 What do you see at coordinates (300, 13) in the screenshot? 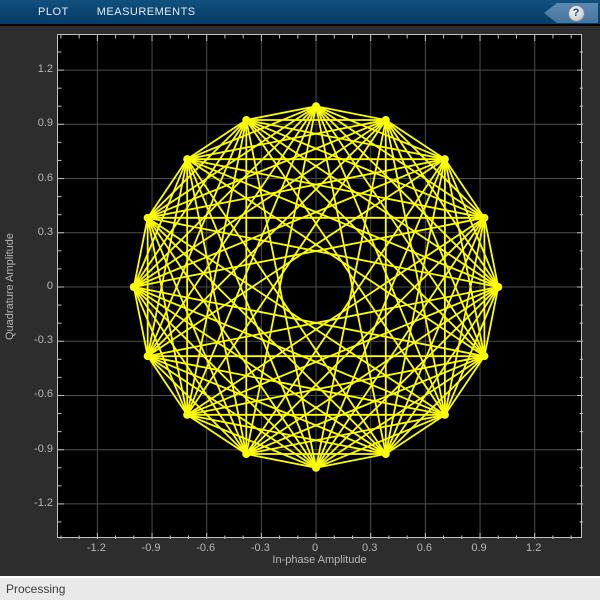
I see `toolbar: PLOT MEASUREMENTS ?` at bounding box center [300, 13].